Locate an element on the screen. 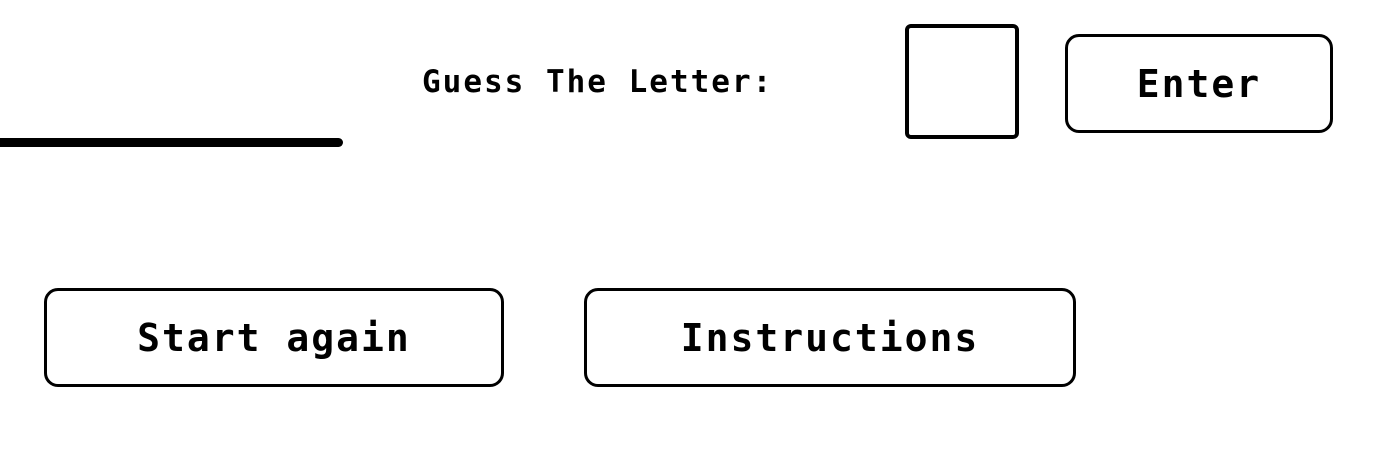  letter-input is located at coordinates (962, 81).